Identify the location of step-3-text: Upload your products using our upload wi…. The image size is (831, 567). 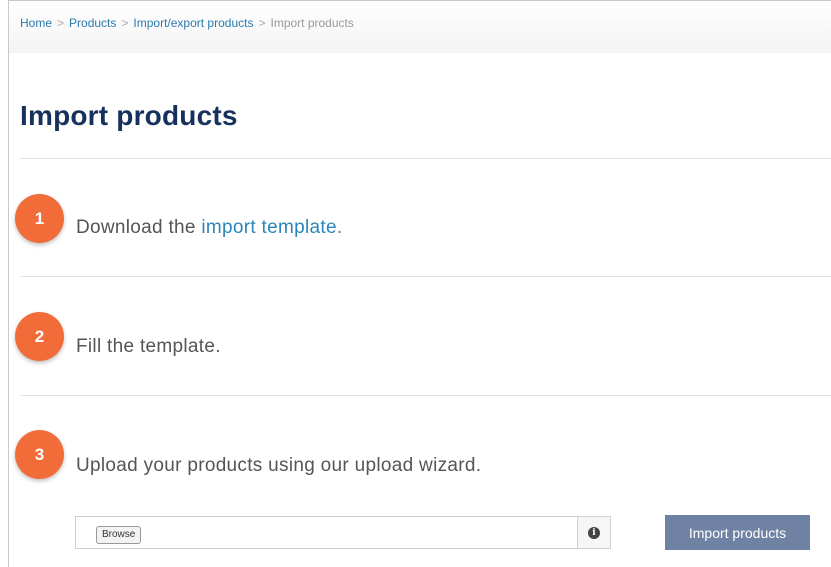
(279, 465).